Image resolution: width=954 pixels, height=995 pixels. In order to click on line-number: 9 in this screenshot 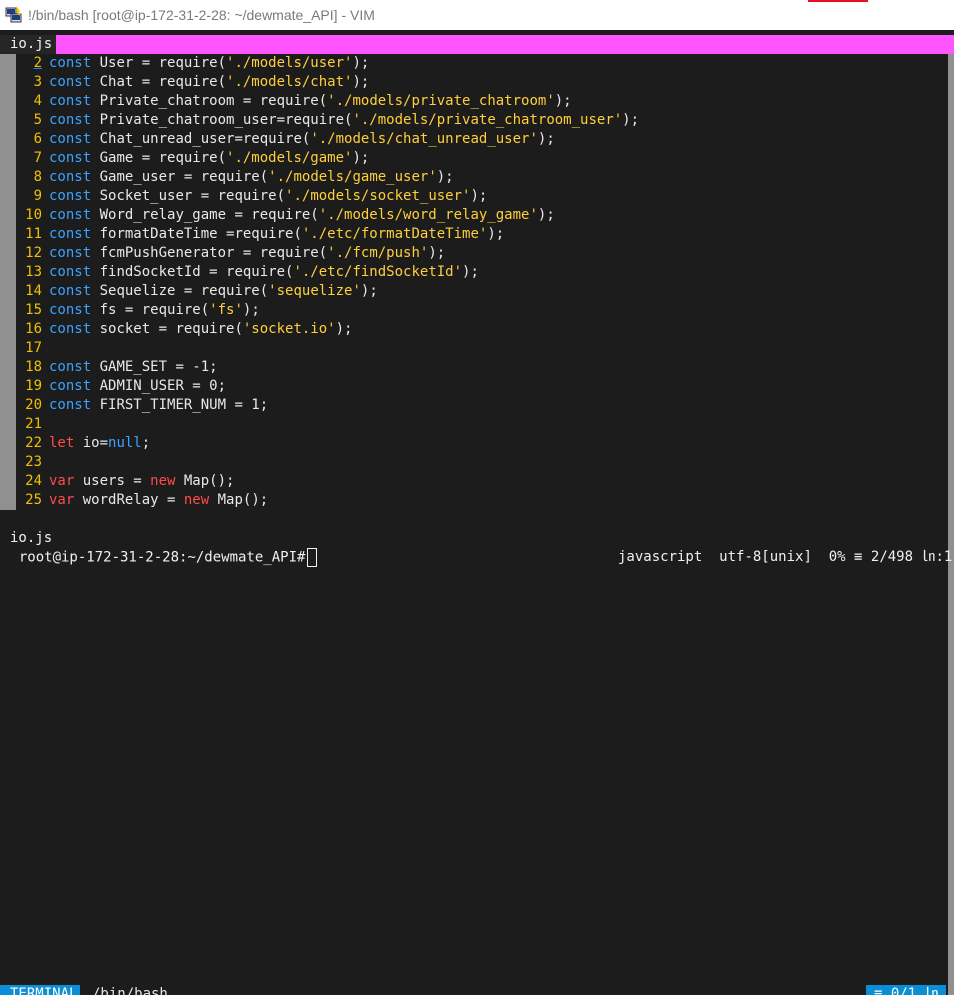, I will do `click(37, 196)`.